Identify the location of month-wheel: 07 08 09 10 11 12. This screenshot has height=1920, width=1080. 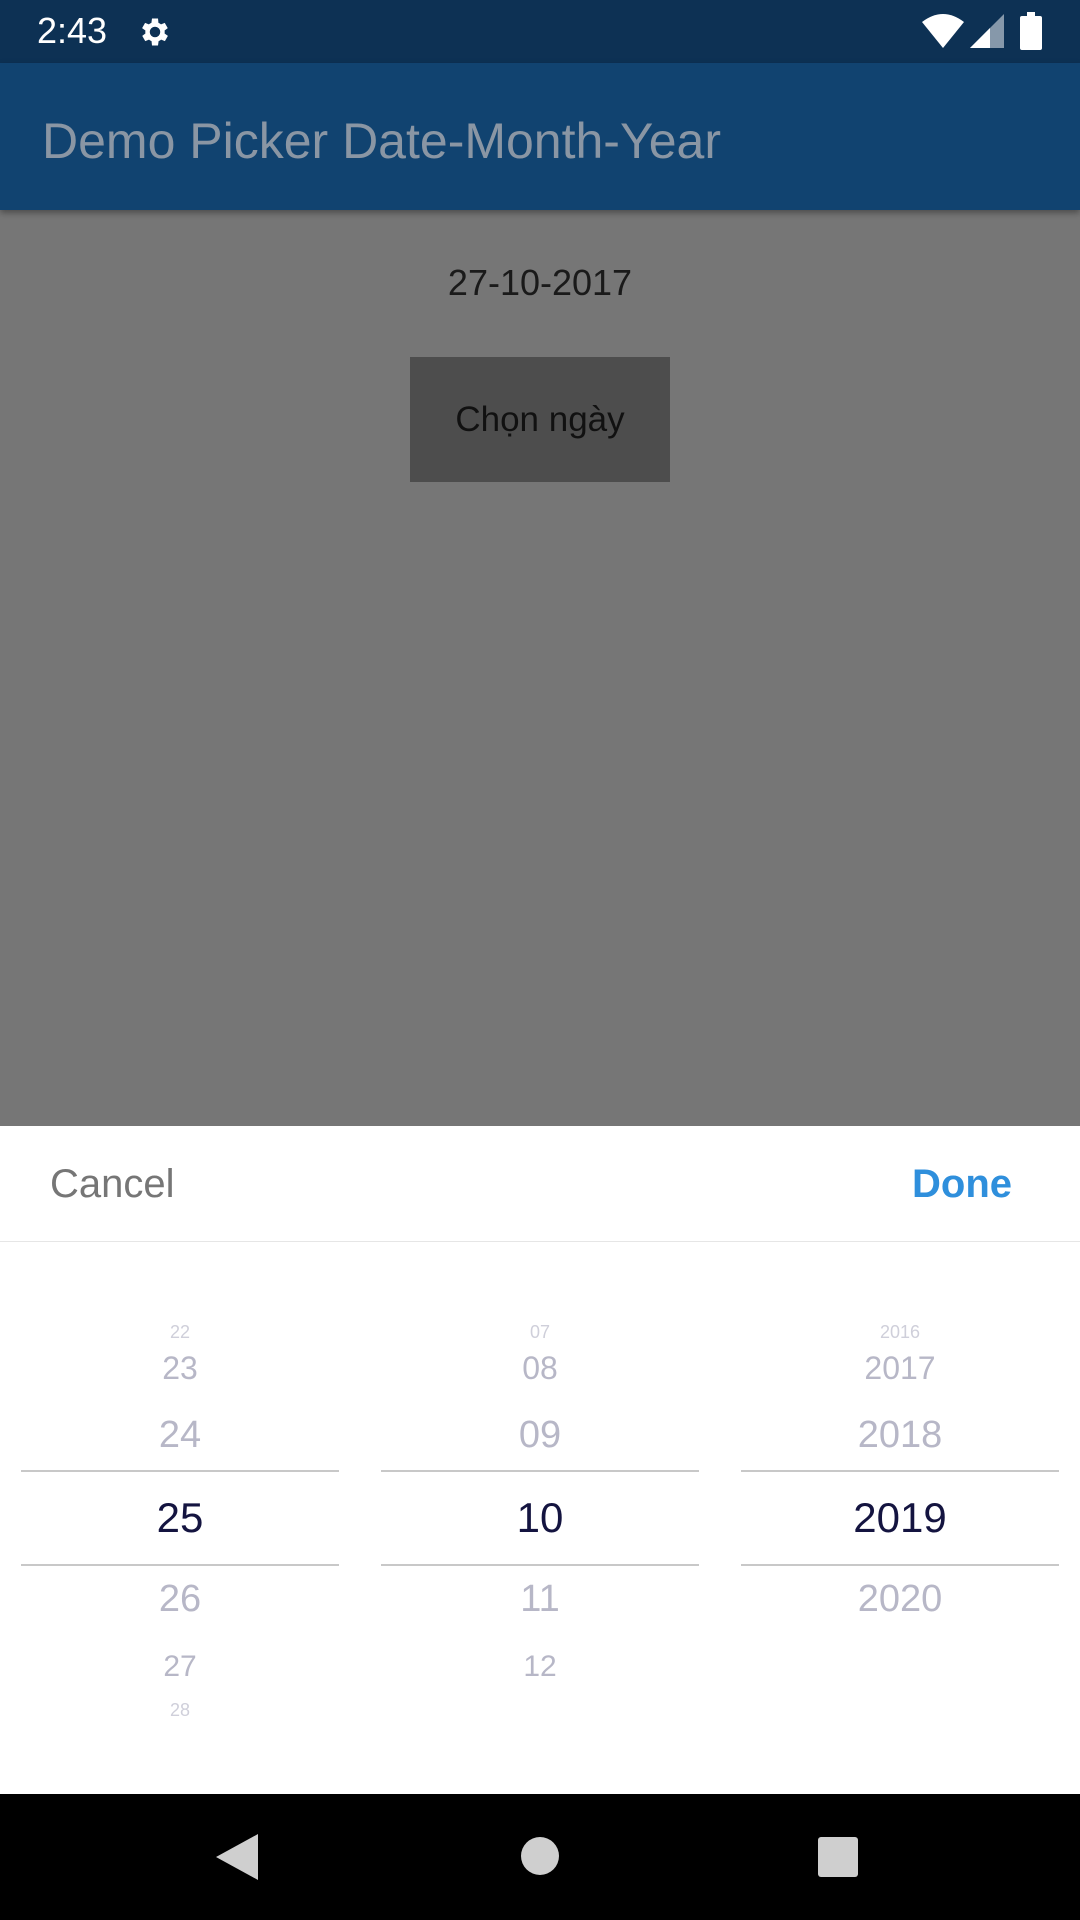
(540, 1460).